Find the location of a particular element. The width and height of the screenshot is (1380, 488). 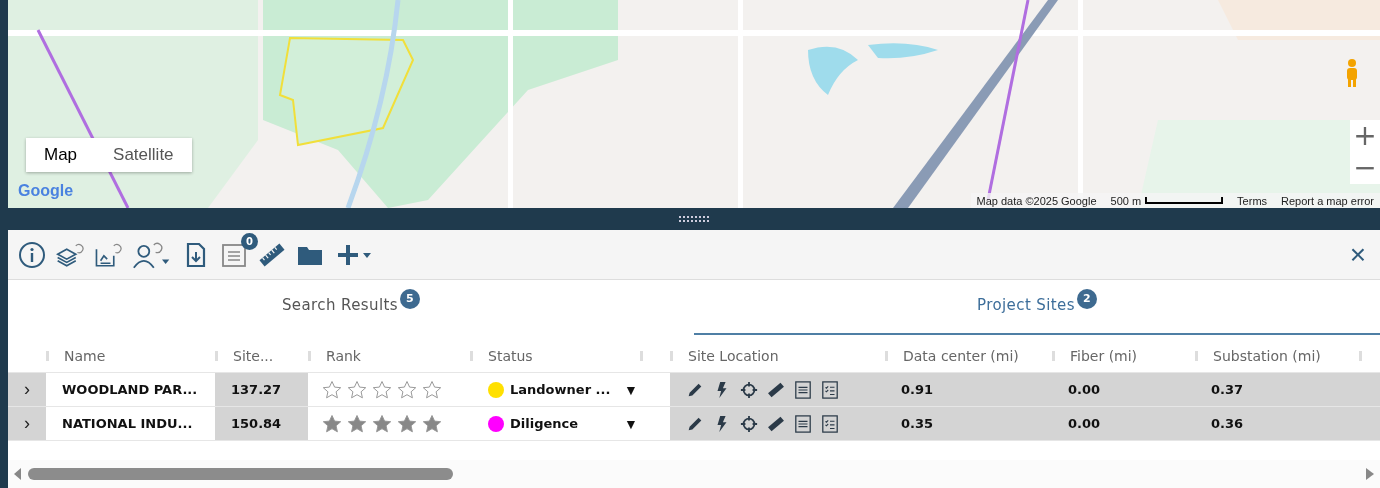

table-cell: 0.37 is located at coordinates (1287, 389).